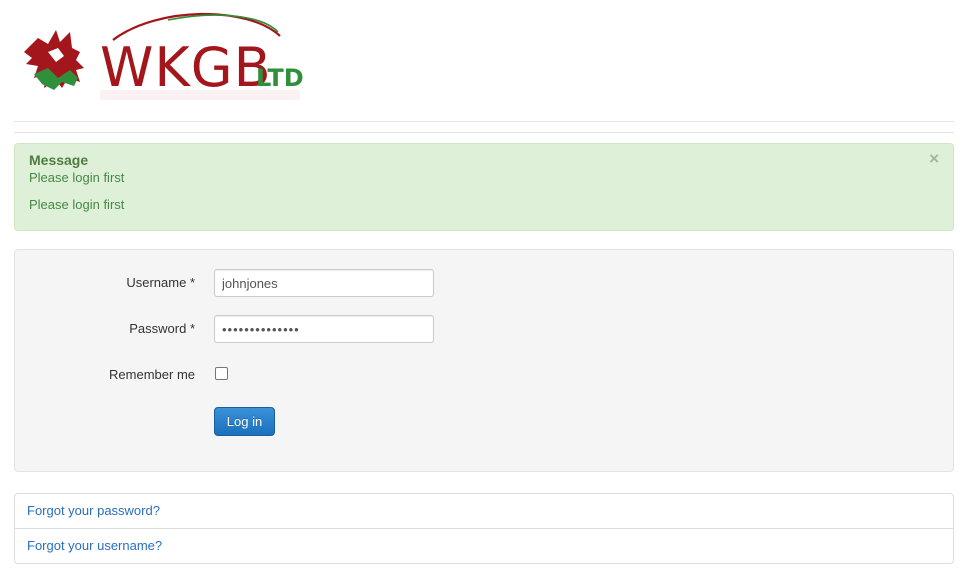  Describe the element at coordinates (160, 282) in the screenshot. I see `username-label: Username *` at that location.